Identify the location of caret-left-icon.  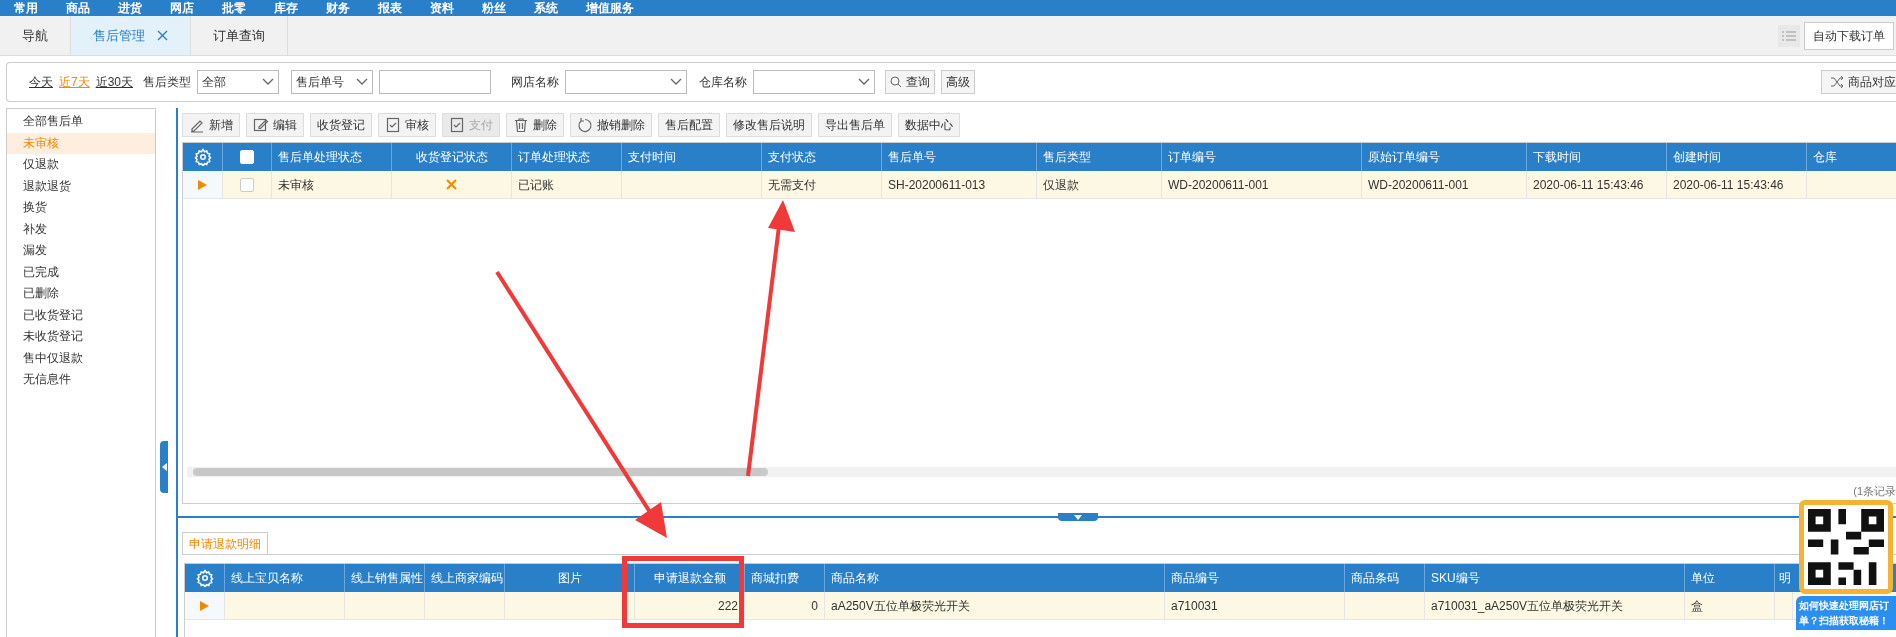
(164, 467).